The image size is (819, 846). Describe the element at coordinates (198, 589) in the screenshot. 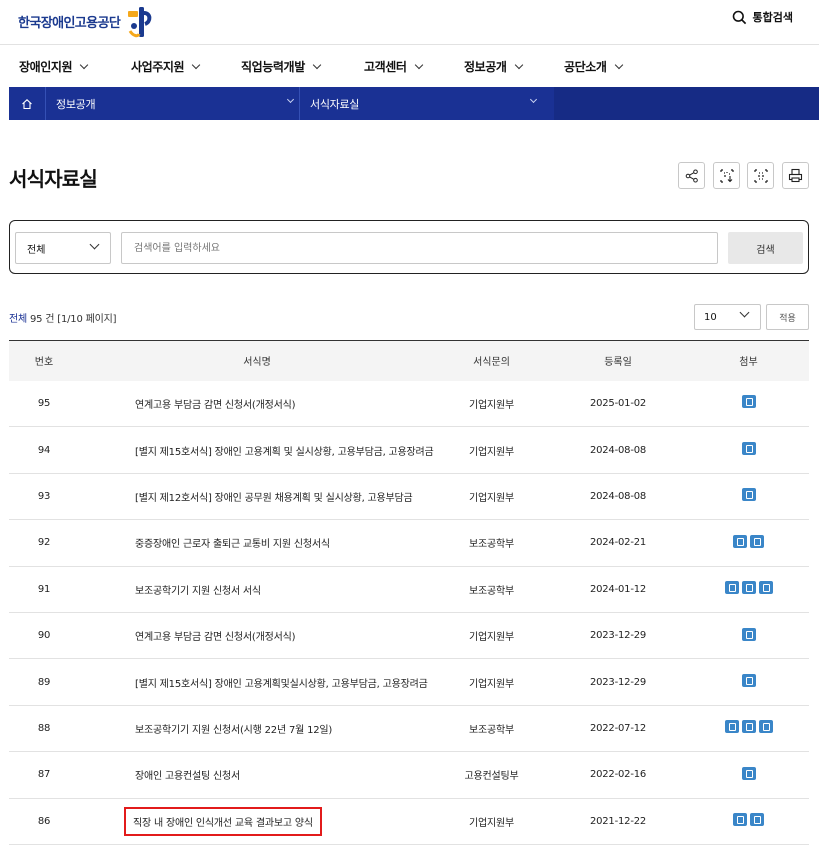

I see `row-title-link: 보조공학기기 지원 신청서 서식` at that location.